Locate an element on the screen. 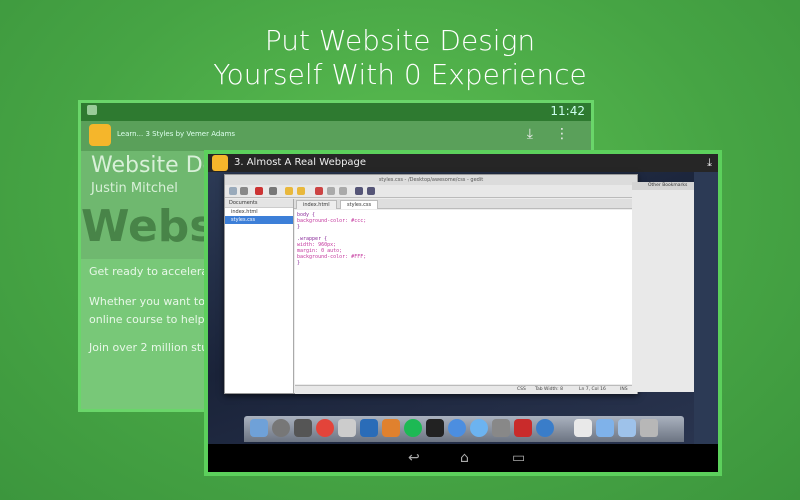  browser-window-behind: Other Bookmarks is located at coordinates (663, 287).